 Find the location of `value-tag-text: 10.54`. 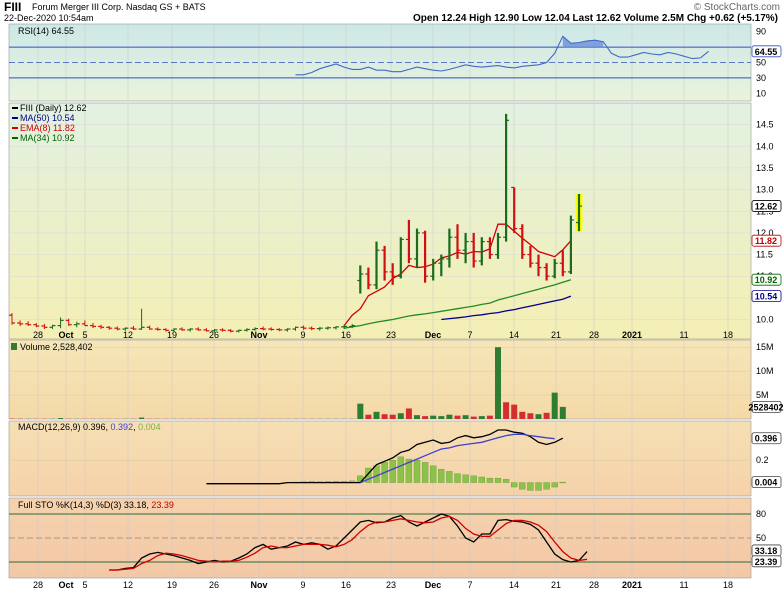

value-tag-text: 10.54 is located at coordinates (766, 297).